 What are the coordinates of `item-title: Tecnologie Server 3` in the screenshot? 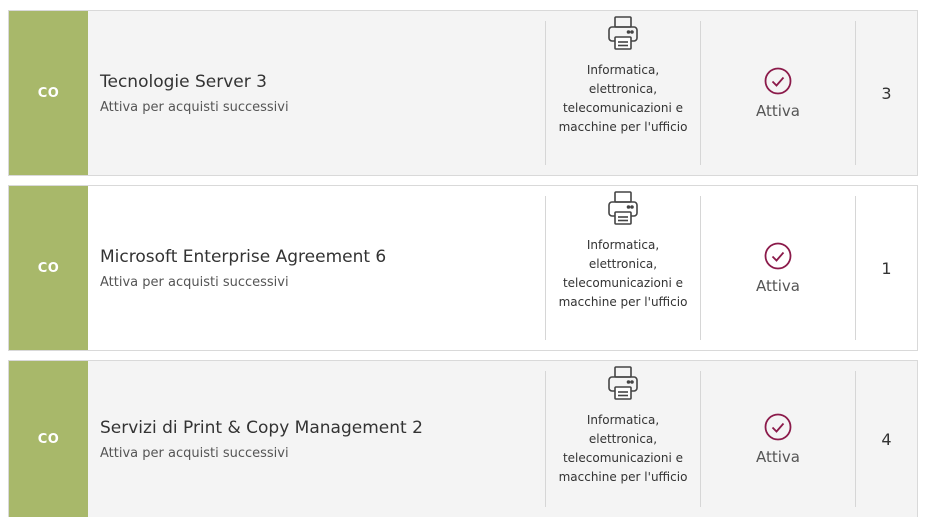 It's located at (322, 82).